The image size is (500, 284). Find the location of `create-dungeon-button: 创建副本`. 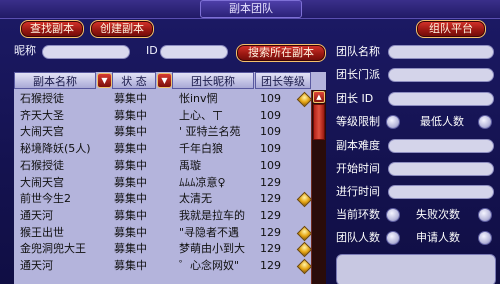

create-dungeon-button: 创建副本 is located at coordinates (122, 29).